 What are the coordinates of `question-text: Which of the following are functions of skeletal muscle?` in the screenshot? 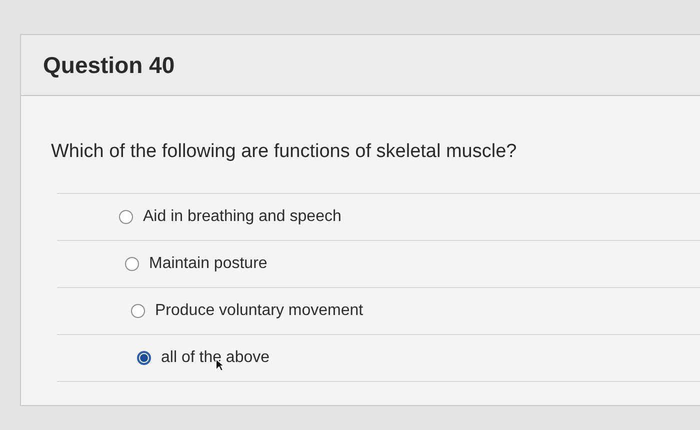 It's located at (284, 152).